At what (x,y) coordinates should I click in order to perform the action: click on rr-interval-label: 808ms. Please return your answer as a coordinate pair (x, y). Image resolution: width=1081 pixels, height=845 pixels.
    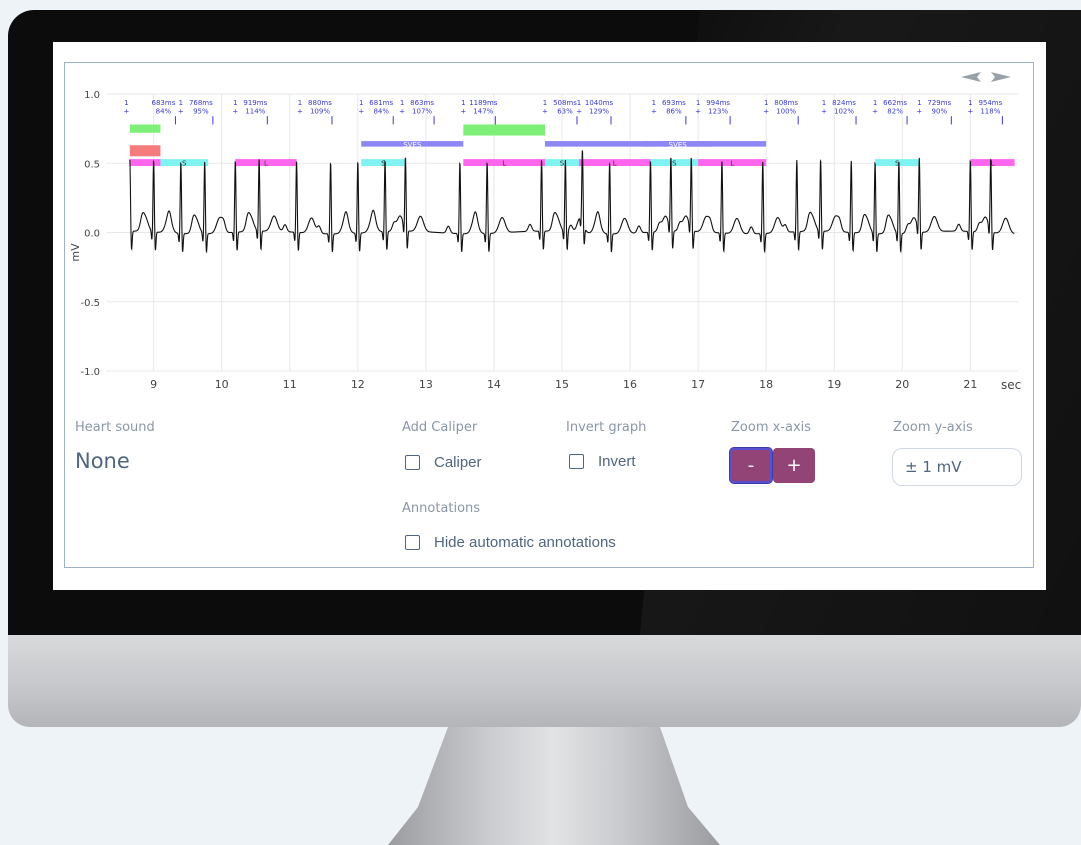
    Looking at the image, I should click on (786, 103).